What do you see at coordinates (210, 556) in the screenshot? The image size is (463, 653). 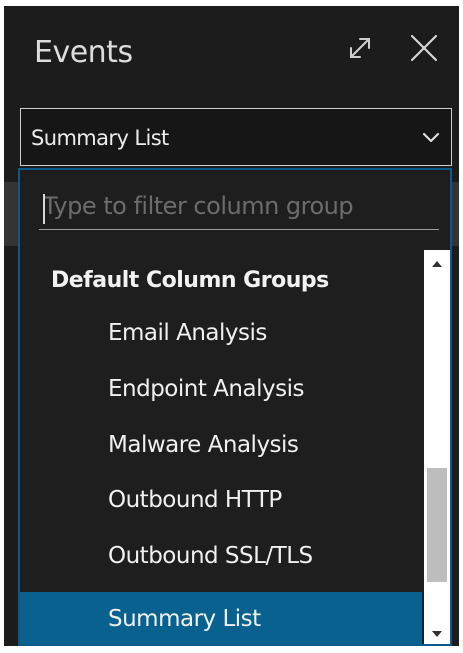 I see `list-item-label: Outbound SSL/TLS` at bounding box center [210, 556].